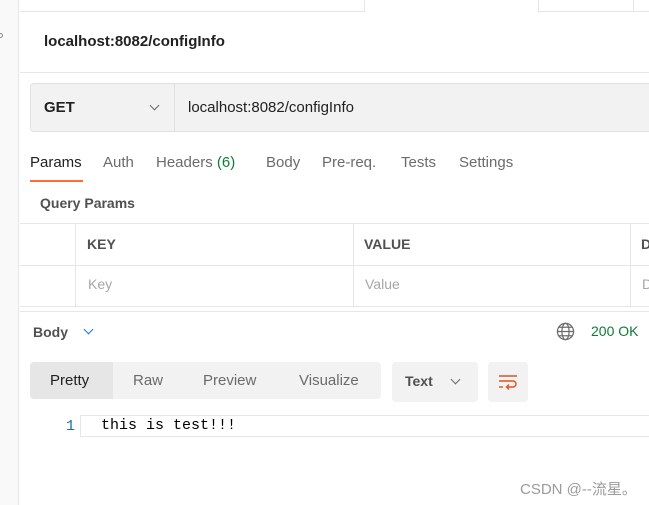 The height and width of the screenshot is (505, 649). What do you see at coordinates (418, 162) in the screenshot?
I see `tab-tests: Tests` at bounding box center [418, 162].